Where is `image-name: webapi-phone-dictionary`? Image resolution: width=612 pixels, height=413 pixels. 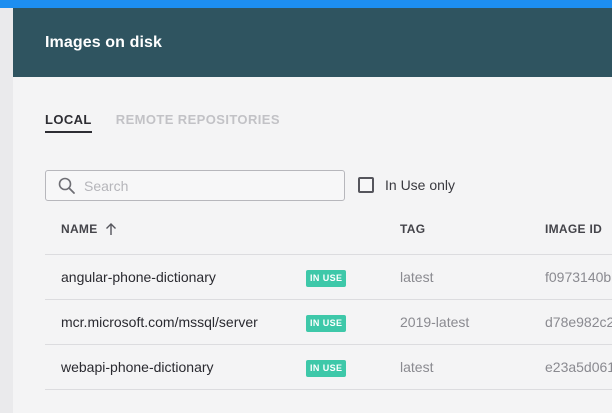 image-name: webapi-phone-dictionary is located at coordinates (137, 367).